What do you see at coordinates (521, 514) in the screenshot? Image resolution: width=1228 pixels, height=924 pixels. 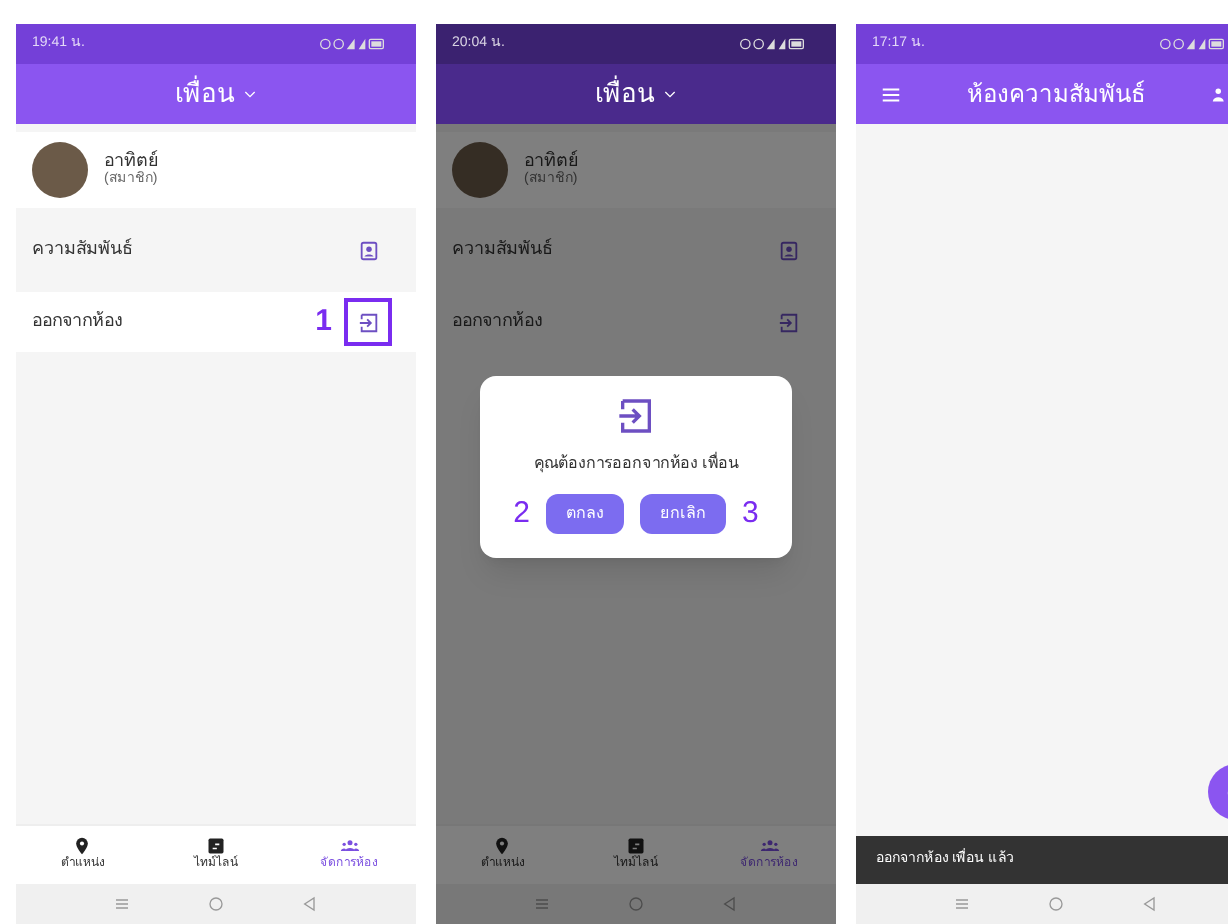 I see `callout-number: 2` at bounding box center [521, 514].